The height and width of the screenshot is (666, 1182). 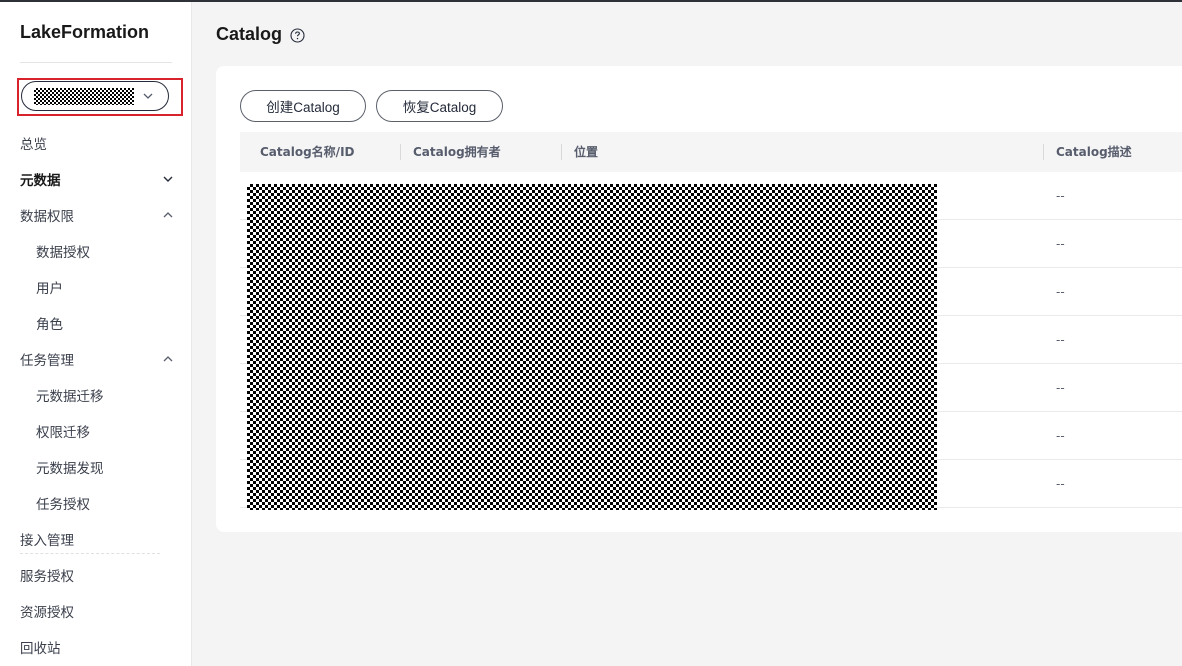 What do you see at coordinates (70, 468) in the screenshot?
I see `nav-item-label: 元数据发现` at bounding box center [70, 468].